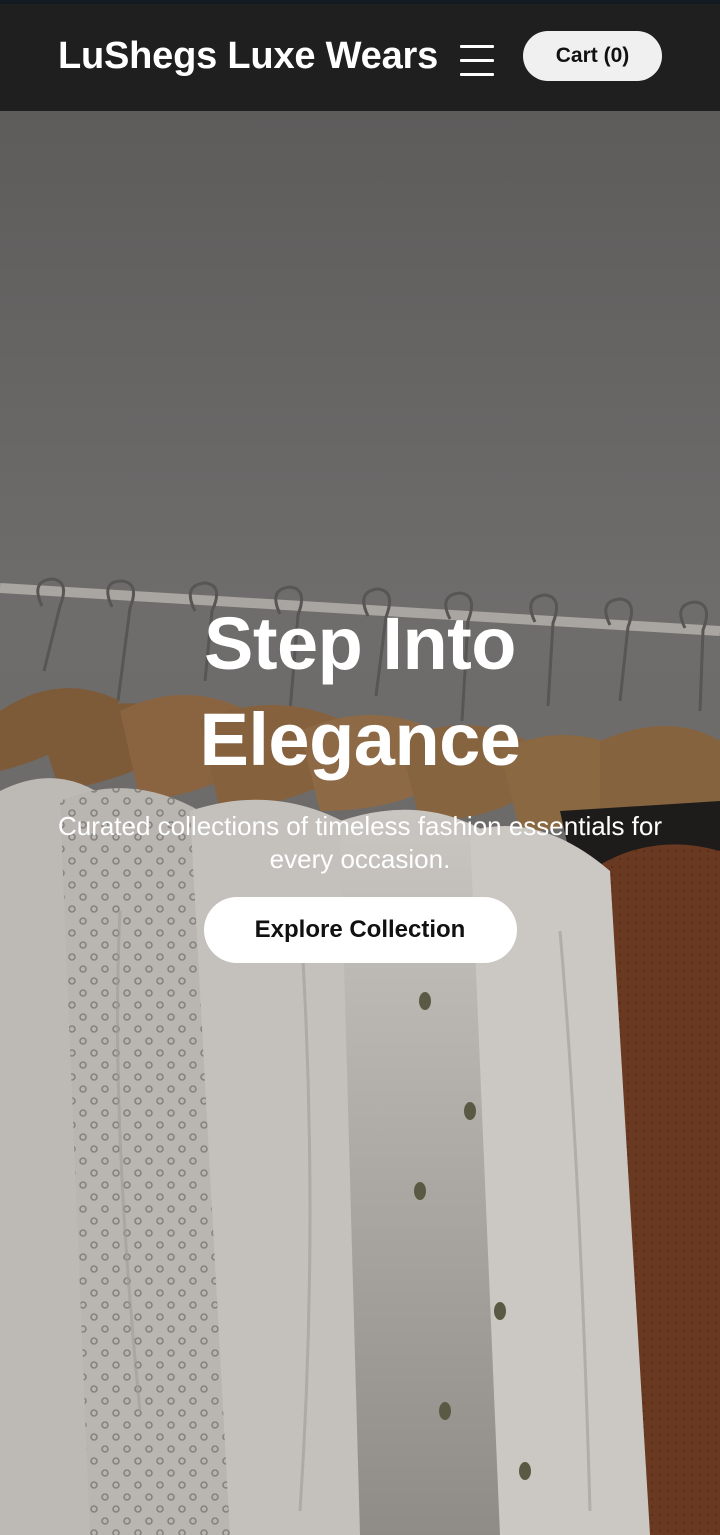 Image resolution: width=720 pixels, height=1535 pixels. What do you see at coordinates (592, 56) in the screenshot?
I see `cart-button: Cart (0)` at bounding box center [592, 56].